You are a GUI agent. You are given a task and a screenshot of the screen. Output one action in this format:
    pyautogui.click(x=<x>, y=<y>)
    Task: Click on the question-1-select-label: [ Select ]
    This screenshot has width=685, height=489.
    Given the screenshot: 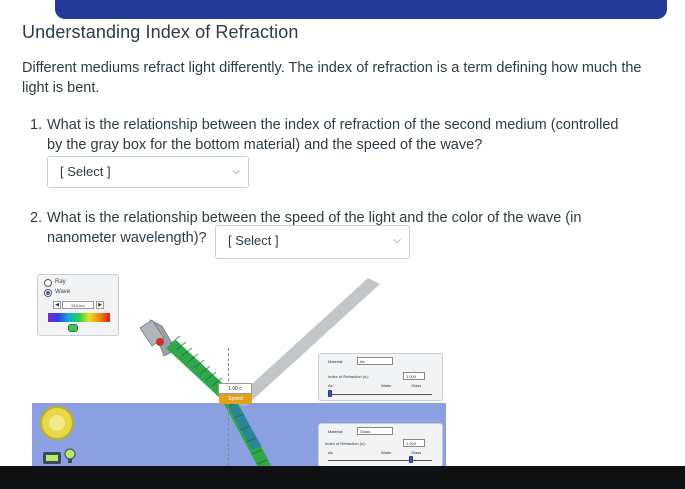 What is the action you would take?
    pyautogui.click(x=85, y=171)
    